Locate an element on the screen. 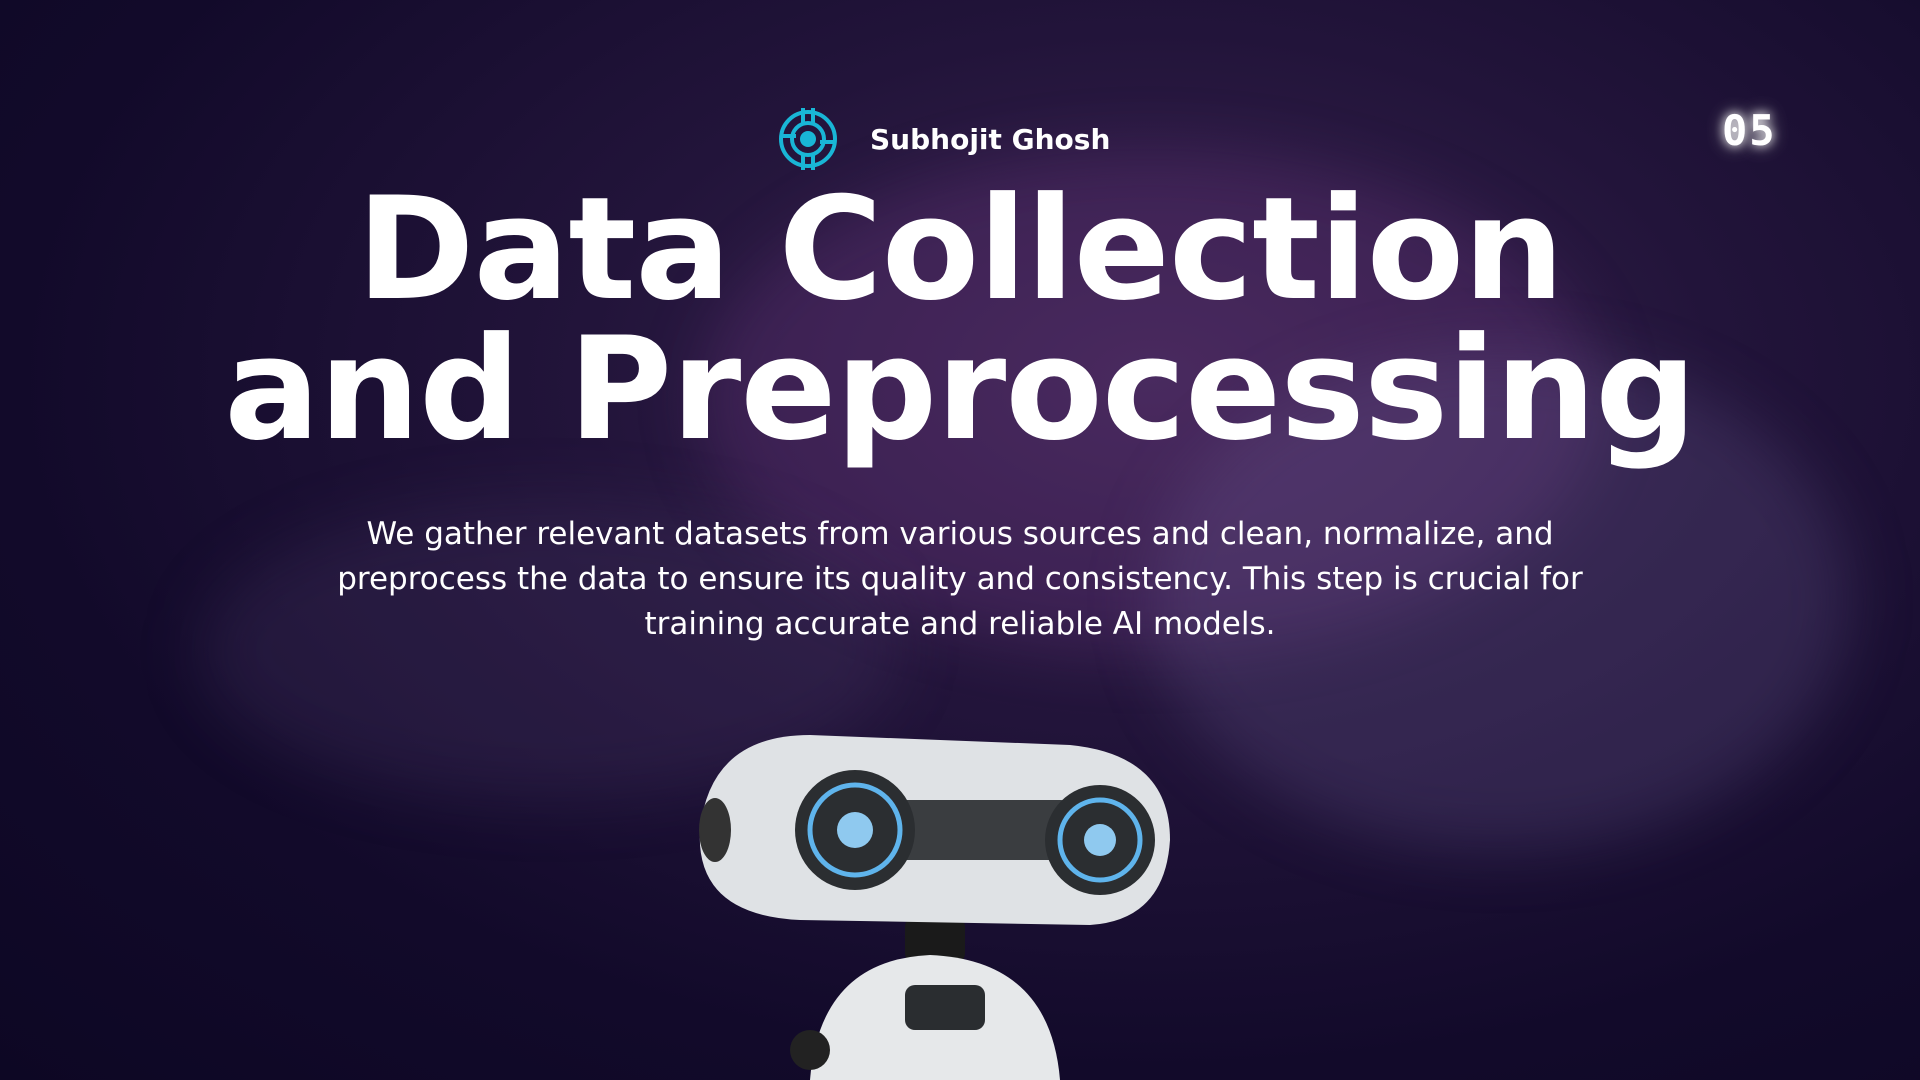 This screenshot has height=1080, width=1920. logo-icon is located at coordinates (808, 139).